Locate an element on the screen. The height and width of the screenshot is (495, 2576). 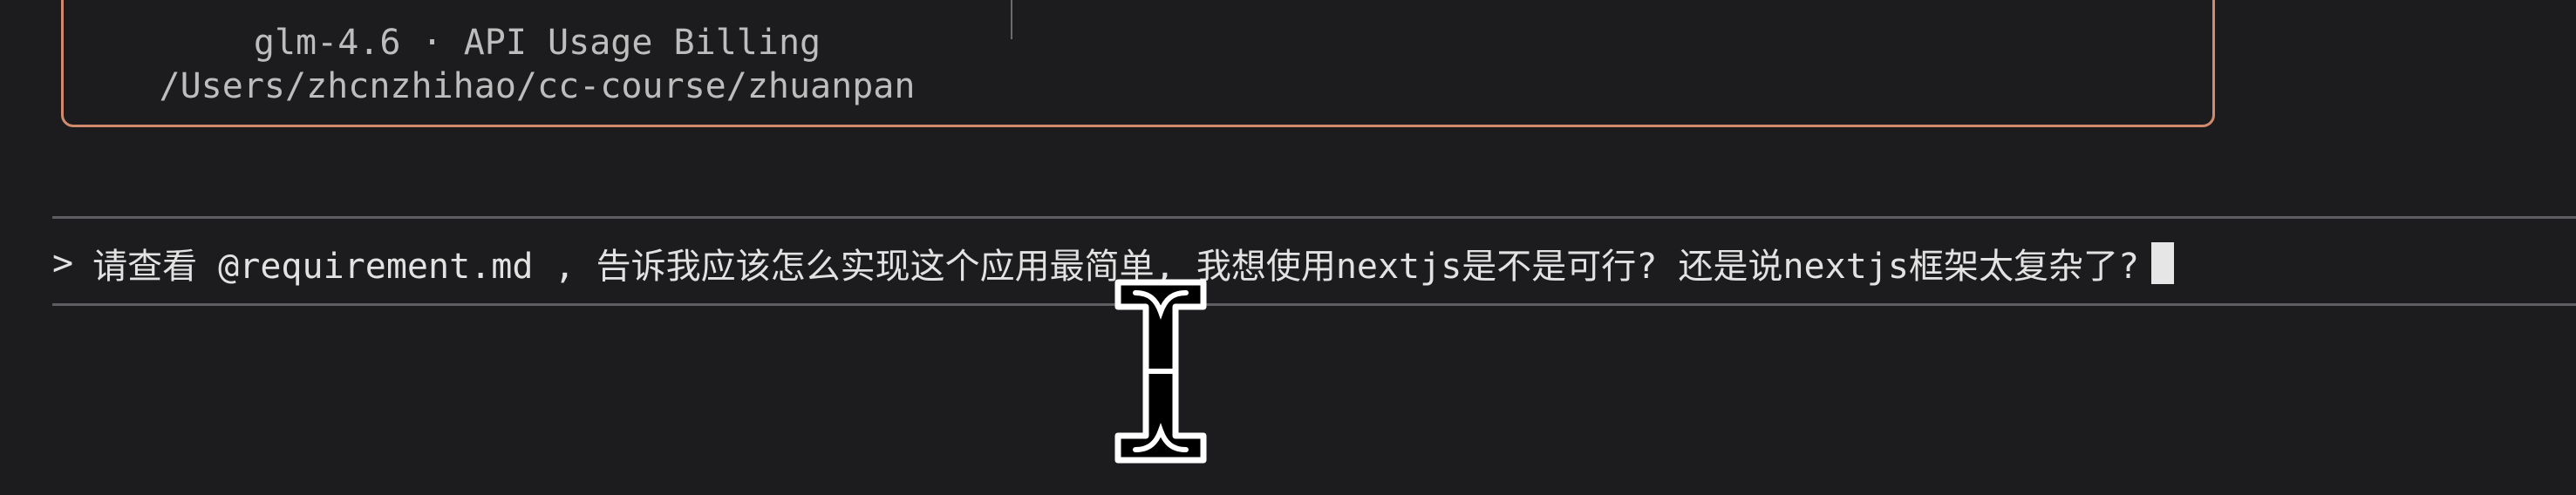
text-cursor-block is located at coordinates (2163, 263).